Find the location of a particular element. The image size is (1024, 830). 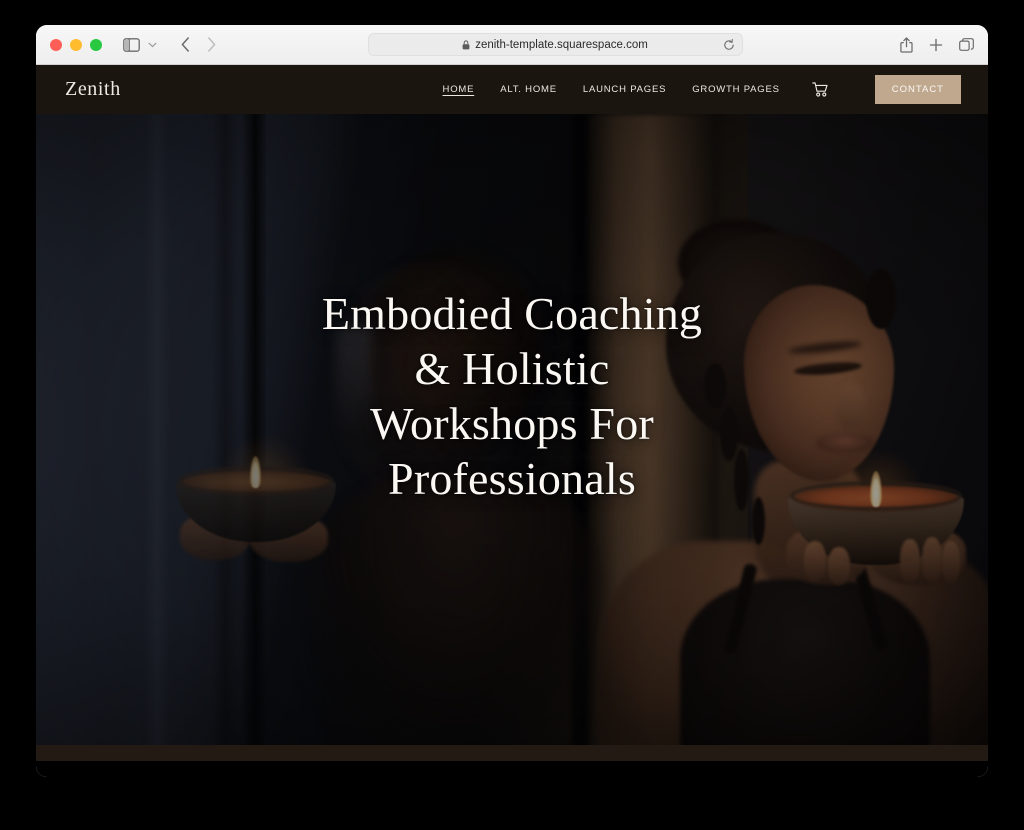

nav-item-home: HOME is located at coordinates (459, 89).